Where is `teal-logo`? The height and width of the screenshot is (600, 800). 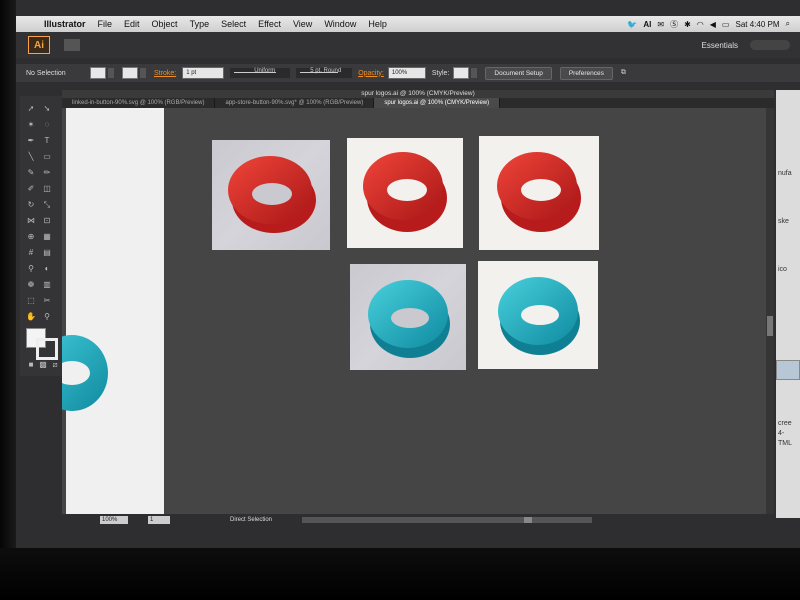
teal-logo is located at coordinates (539, 316).